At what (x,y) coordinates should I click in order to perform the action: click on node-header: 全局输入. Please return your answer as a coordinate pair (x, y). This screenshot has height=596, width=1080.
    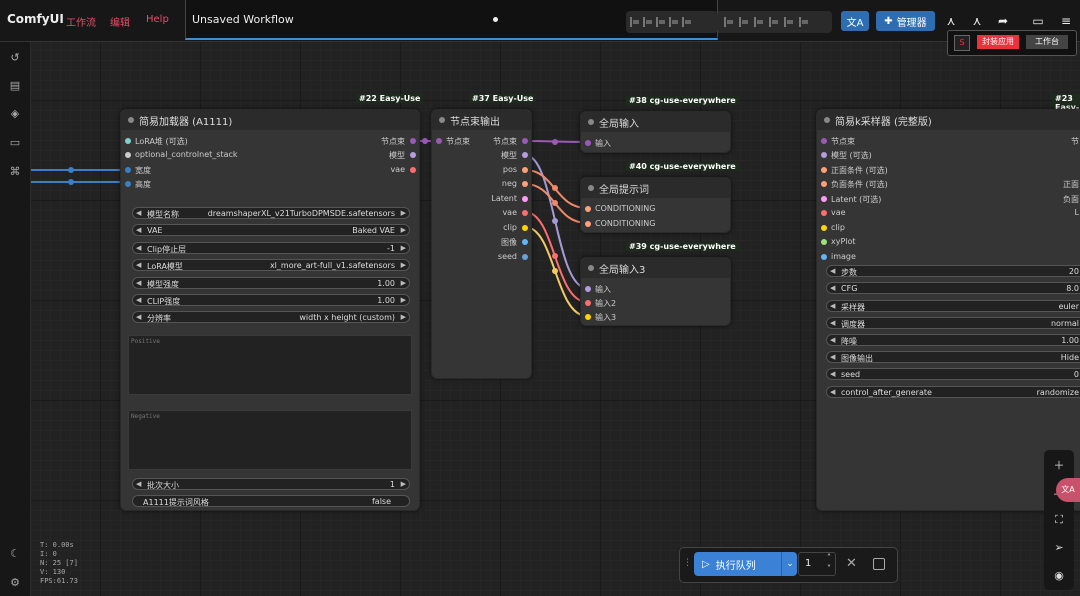
    Looking at the image, I should click on (655, 122).